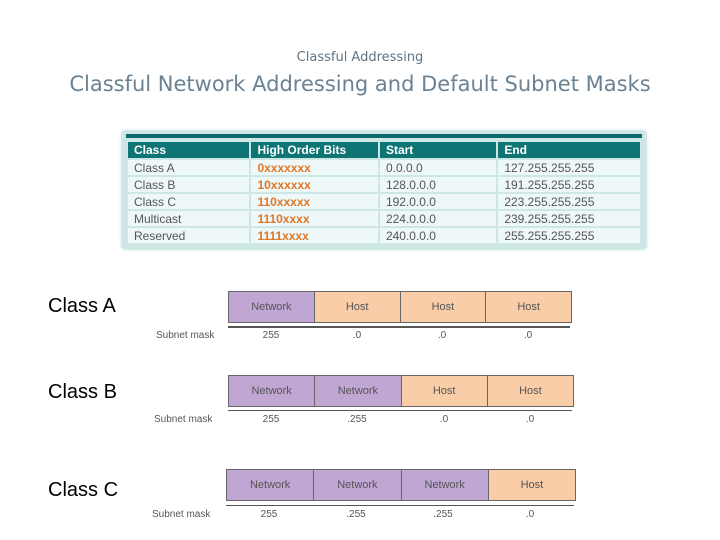 This screenshot has width=720, height=540. I want to click on class-c-mask-label: Subnet mask, so click(181, 514).